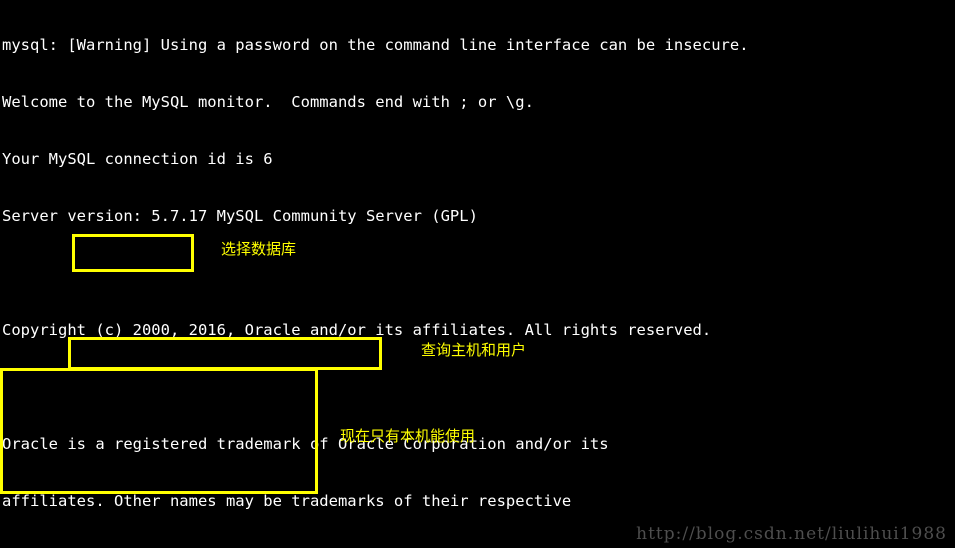 The width and height of the screenshot is (955, 548). Describe the element at coordinates (791, 534) in the screenshot. I see `watermark-blog-url: http://blog.csdn.net/liulihui1988` at that location.